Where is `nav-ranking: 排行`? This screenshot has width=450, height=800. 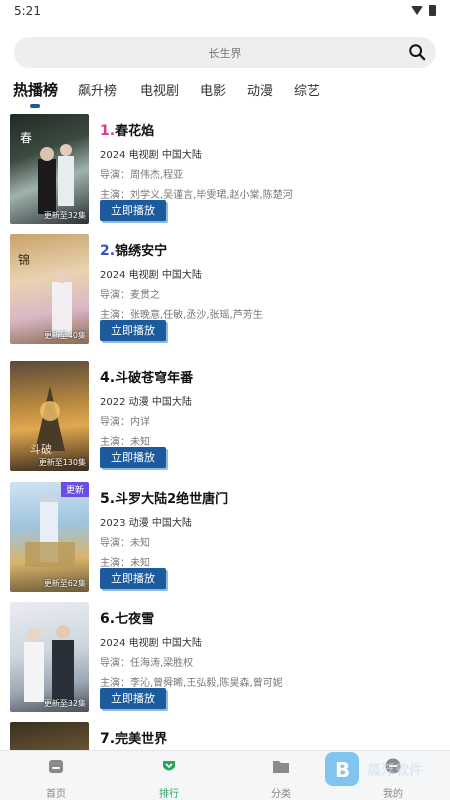
nav-ranking: 排行 is located at coordinates (169, 778).